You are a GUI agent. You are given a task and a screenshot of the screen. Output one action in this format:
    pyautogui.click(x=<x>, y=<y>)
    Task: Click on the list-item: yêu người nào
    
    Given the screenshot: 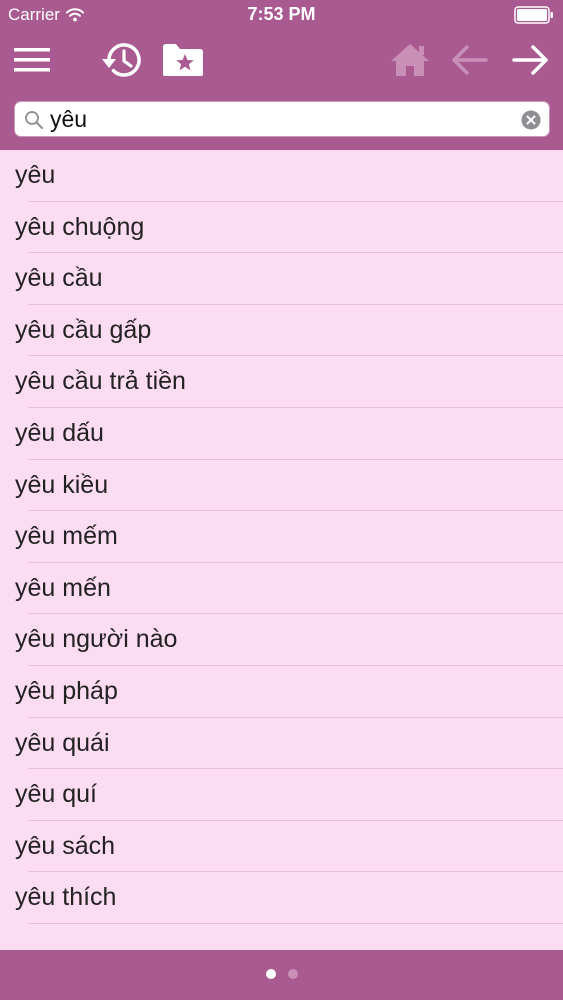 What is the action you would take?
    pyautogui.click(x=281, y=640)
    